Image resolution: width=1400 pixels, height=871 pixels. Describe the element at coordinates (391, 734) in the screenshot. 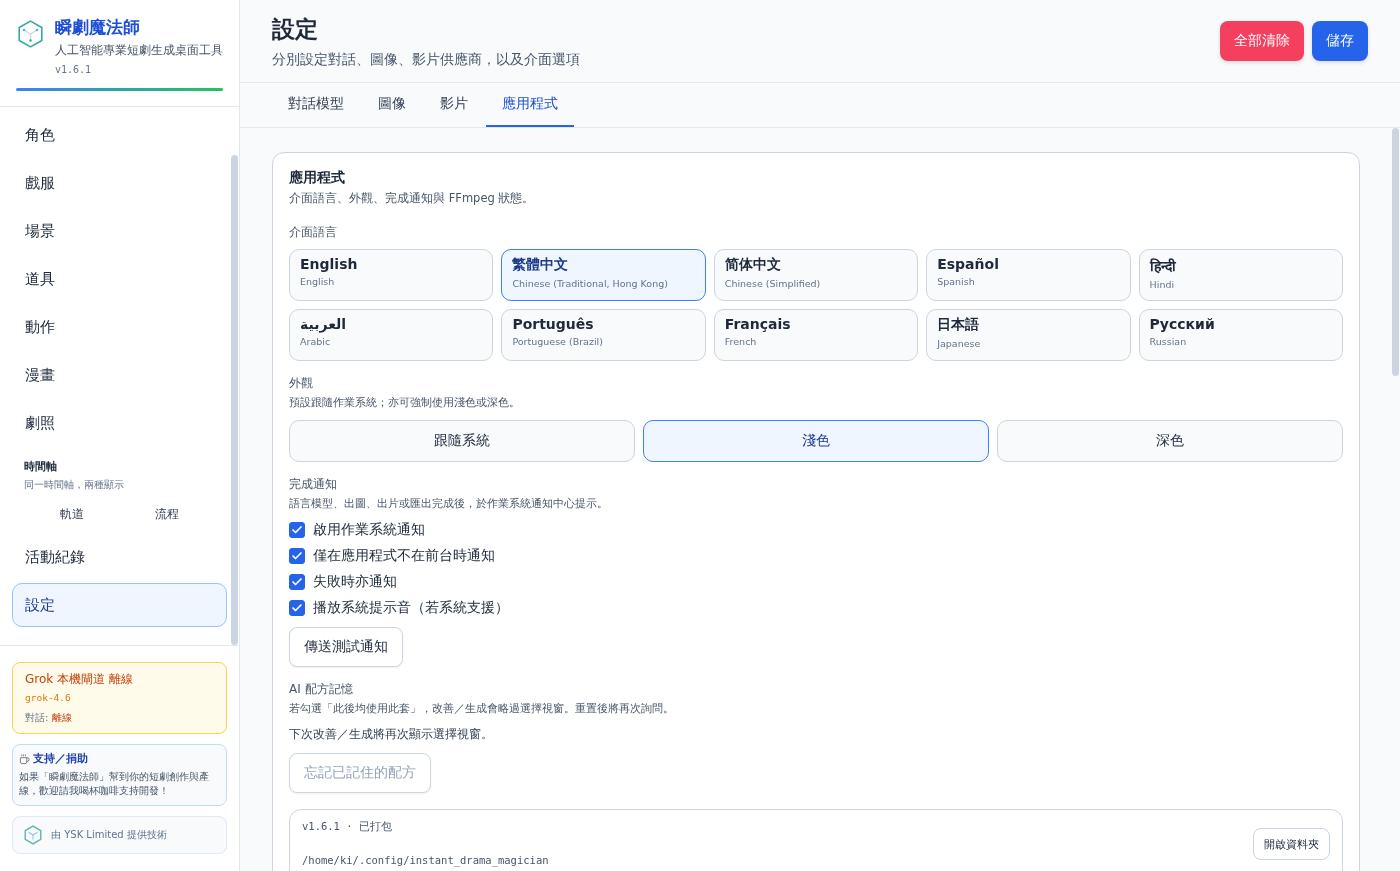

I see `status-text: 下次改善／生成將再次顯示選擇視窗。` at that location.